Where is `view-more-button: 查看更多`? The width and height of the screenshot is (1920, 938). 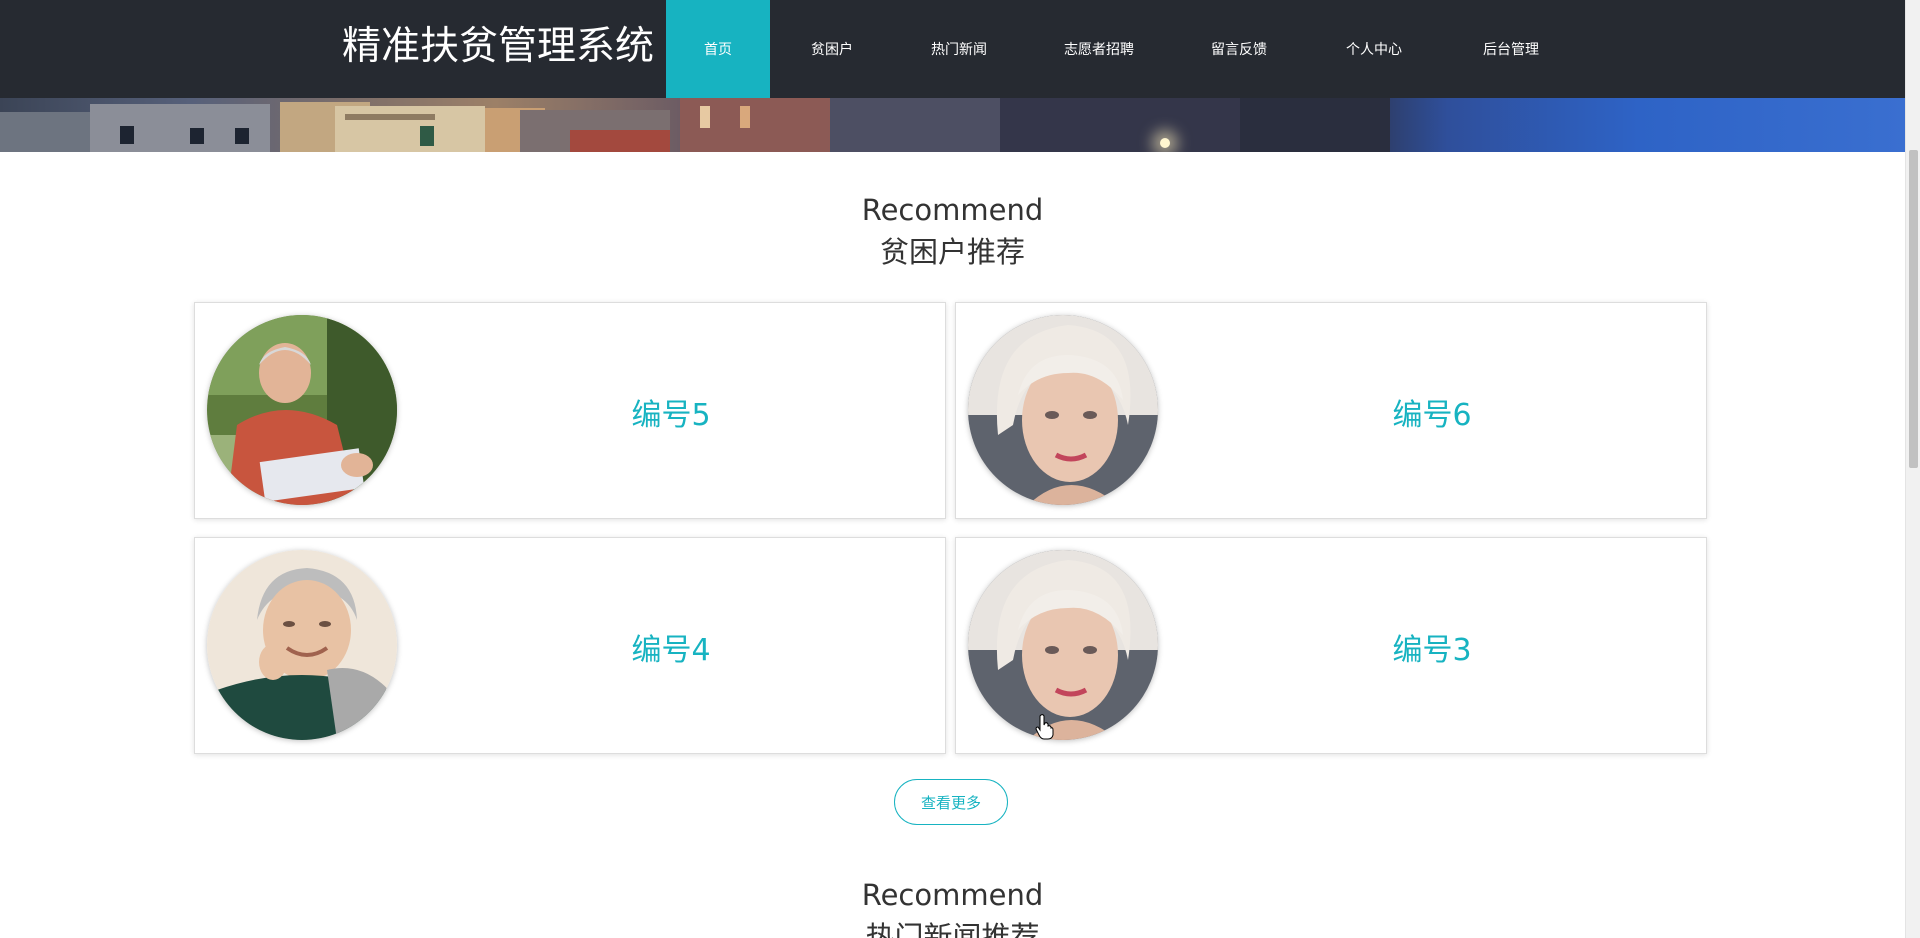
view-more-button: 查看更多 is located at coordinates (951, 802).